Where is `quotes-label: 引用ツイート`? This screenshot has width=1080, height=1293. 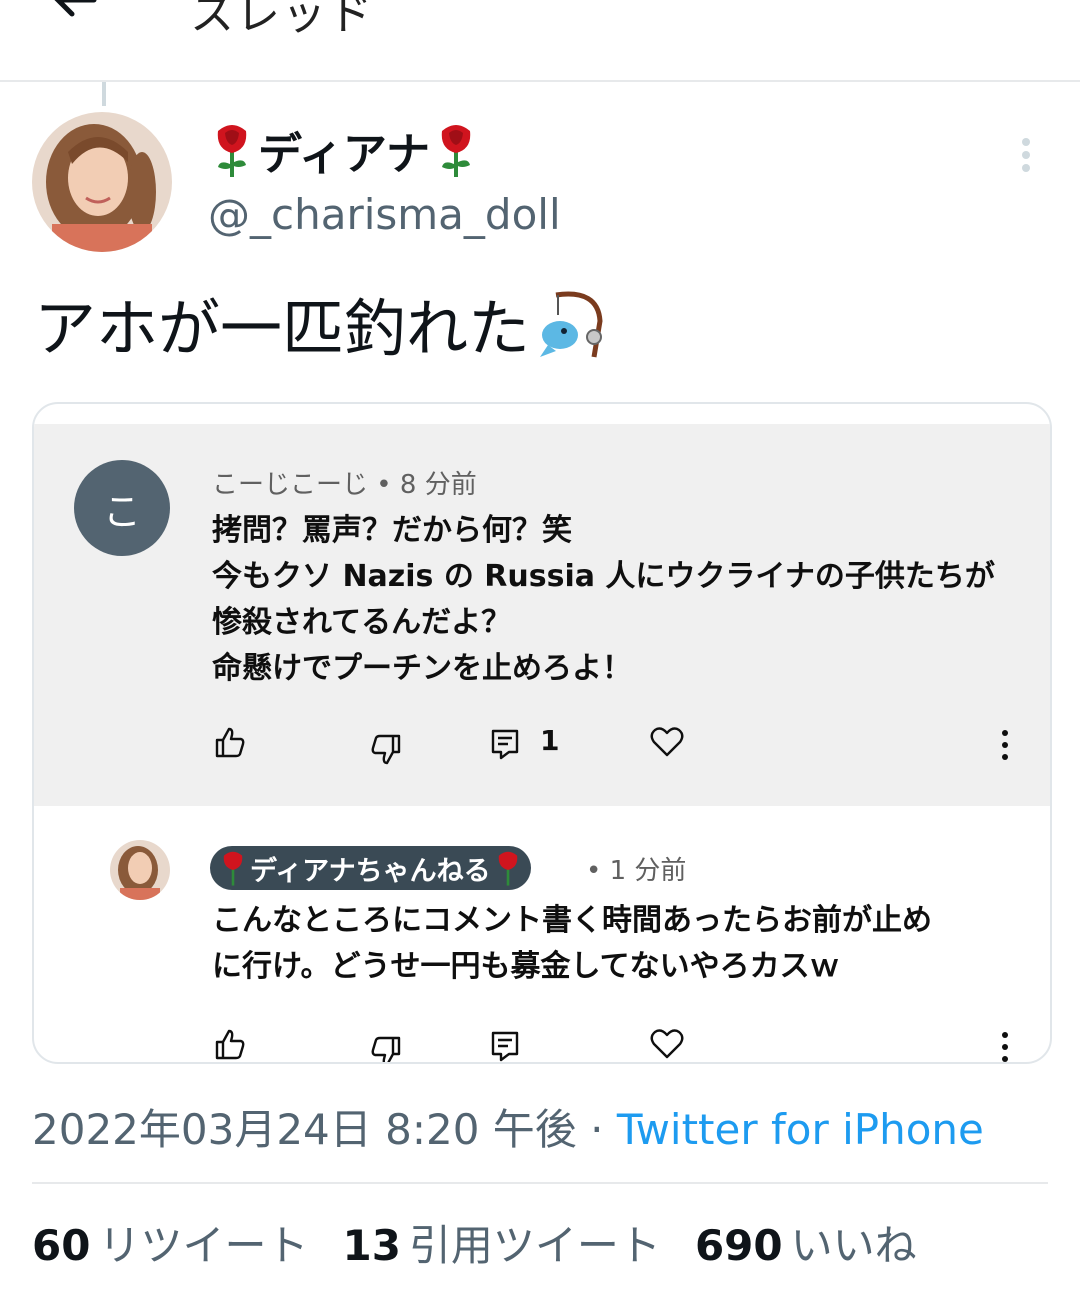
quotes-label: 引用ツイート is located at coordinates (534, 1245).